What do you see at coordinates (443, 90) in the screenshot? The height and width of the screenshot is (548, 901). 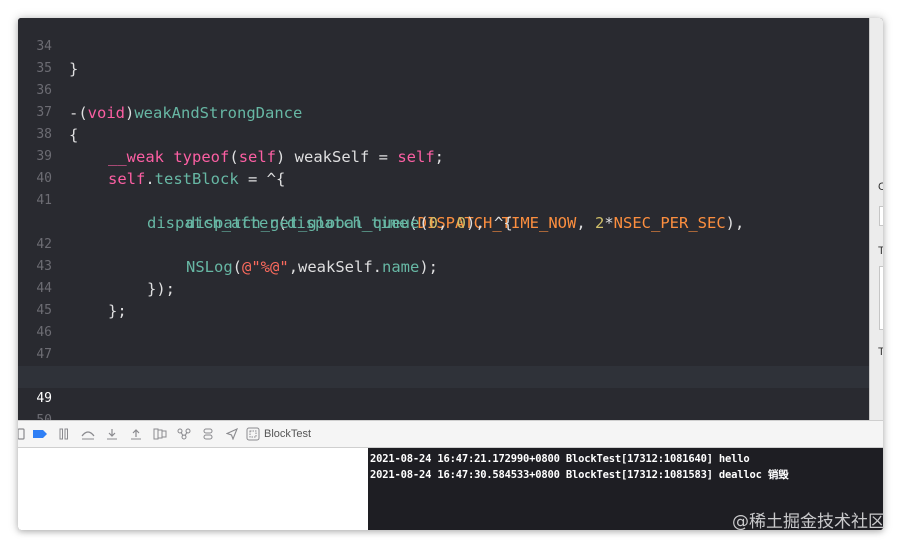 I see `code-line-36: 36 -(void)weakAndStrongDance` at bounding box center [443, 90].